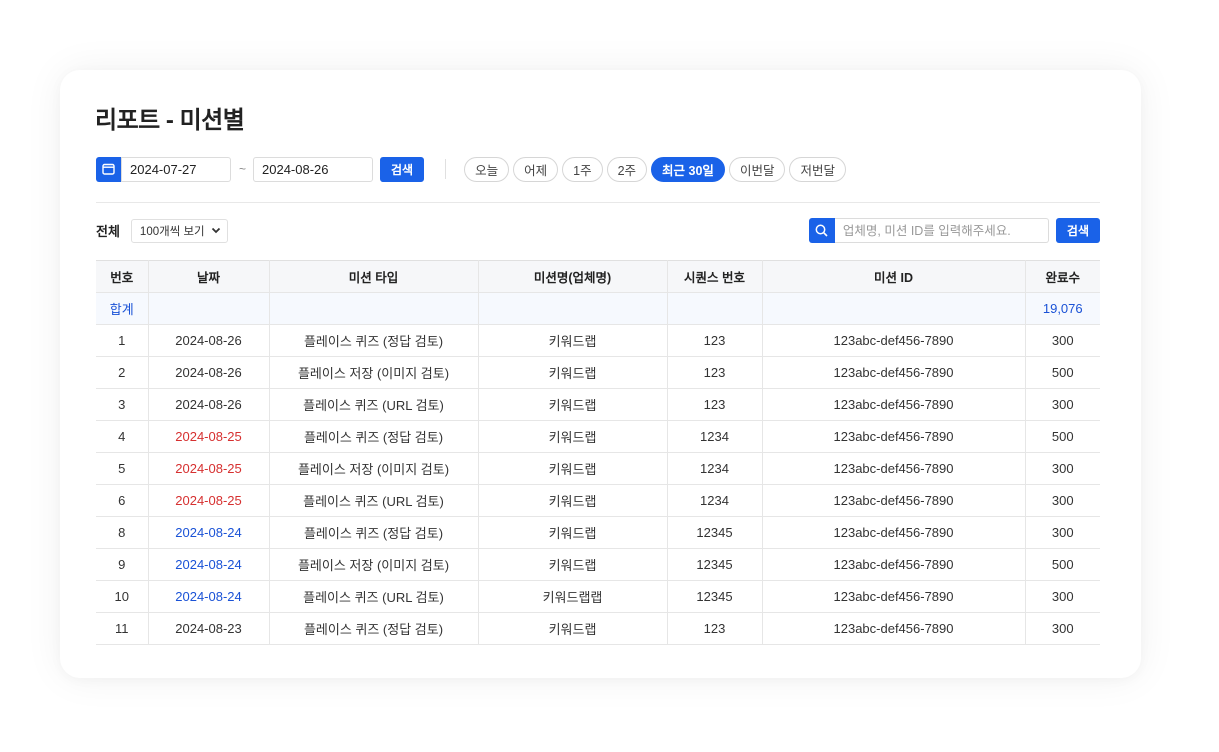 The image size is (1219, 752). Describe the element at coordinates (209, 276) in the screenshot. I see `column-header: 날짜` at that location.